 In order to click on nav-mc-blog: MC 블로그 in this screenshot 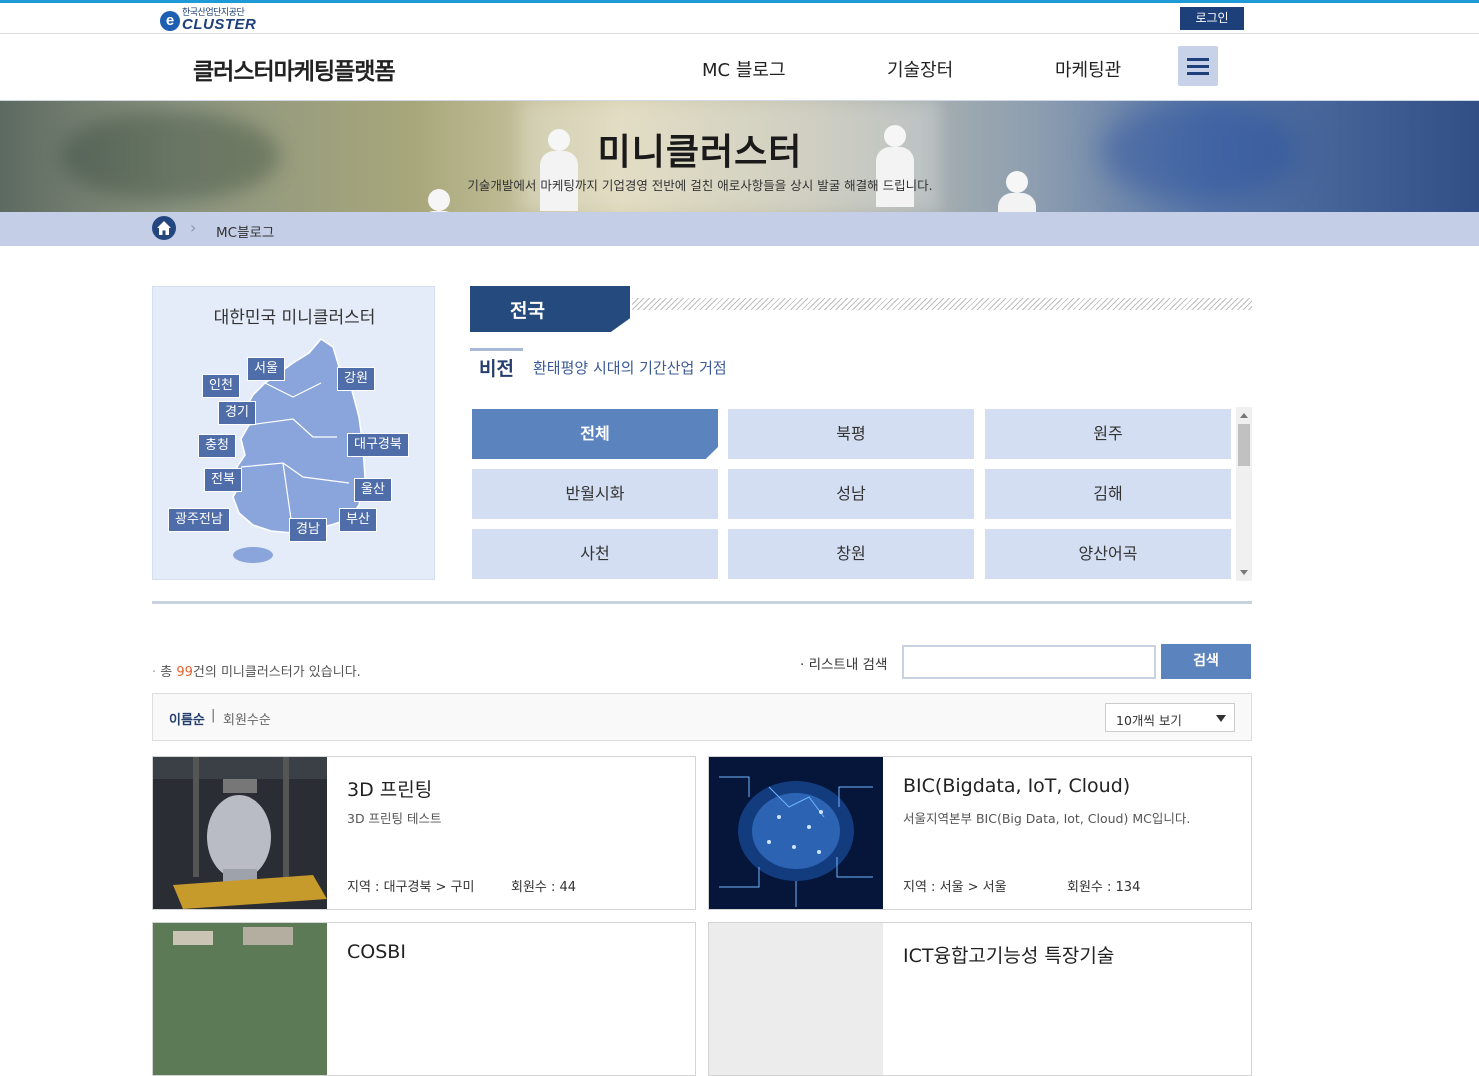, I will do `click(744, 69)`.